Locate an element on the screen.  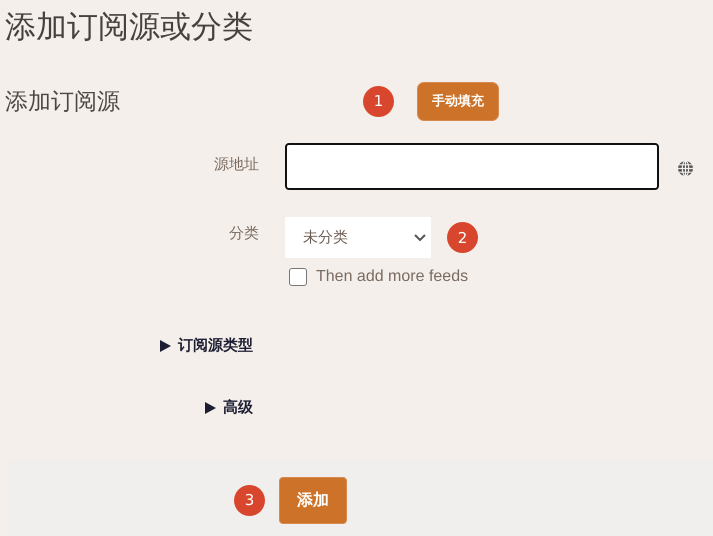
category-dropdown: 未分类 is located at coordinates (358, 237).